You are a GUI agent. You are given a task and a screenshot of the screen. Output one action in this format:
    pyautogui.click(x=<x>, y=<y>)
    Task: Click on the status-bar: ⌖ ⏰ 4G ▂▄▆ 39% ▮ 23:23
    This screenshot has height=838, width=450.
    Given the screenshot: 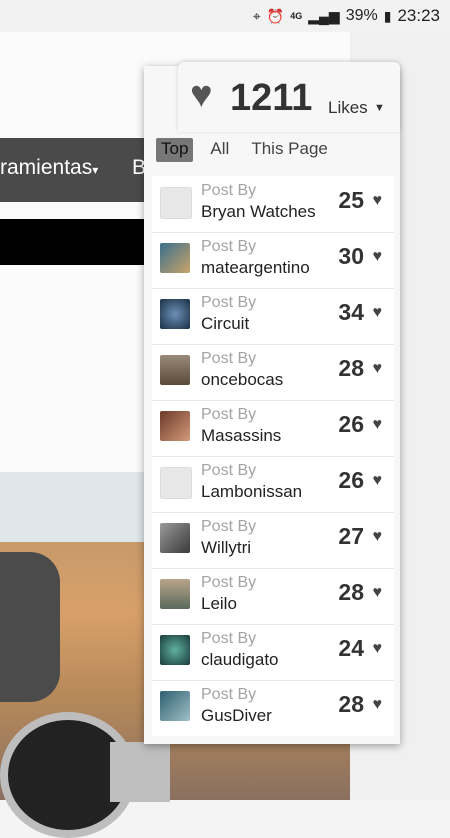 What is the action you would take?
    pyautogui.click(x=225, y=16)
    